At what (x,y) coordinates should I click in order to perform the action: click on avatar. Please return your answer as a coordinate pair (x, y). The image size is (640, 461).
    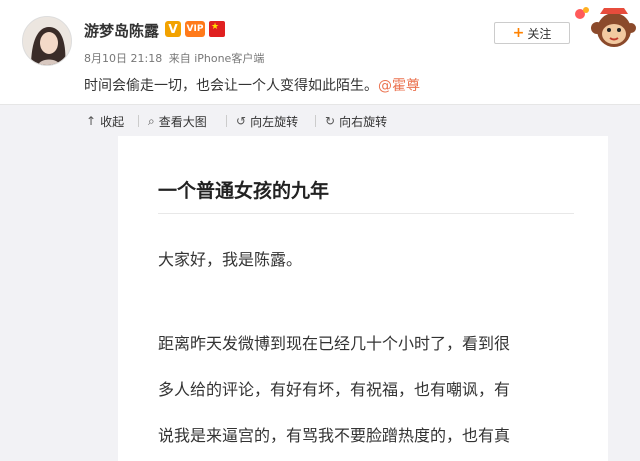
    Looking at the image, I should click on (47, 41).